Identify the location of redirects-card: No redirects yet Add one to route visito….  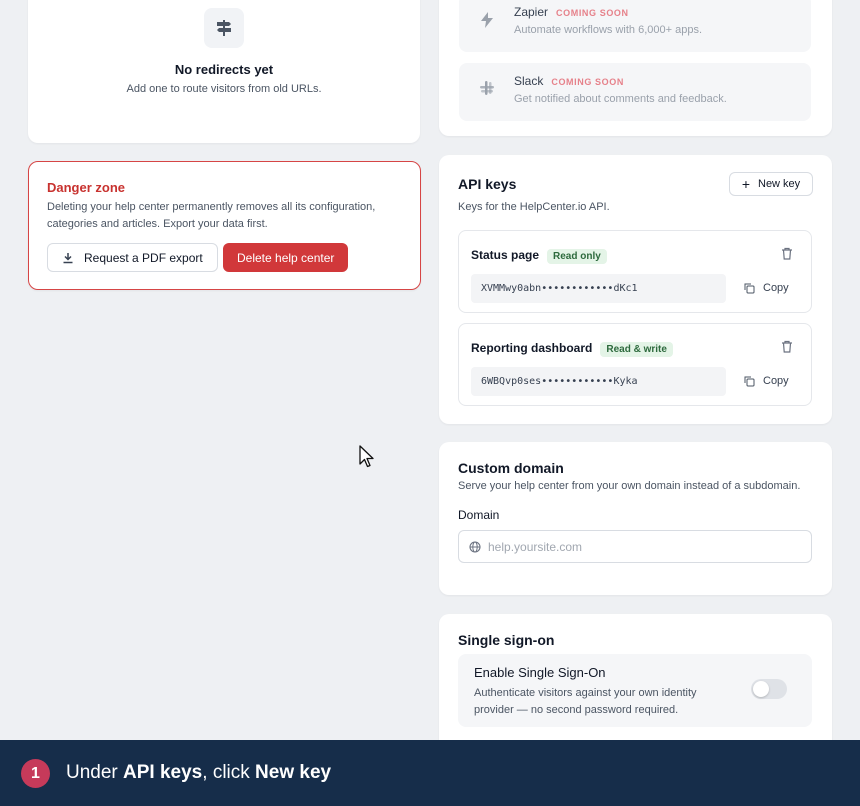
(224, 71).